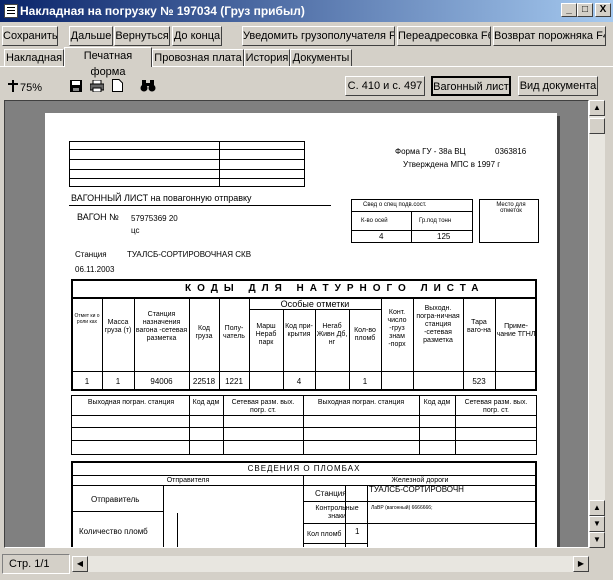  I want to click on wagon-suffix: цс, so click(135, 230).